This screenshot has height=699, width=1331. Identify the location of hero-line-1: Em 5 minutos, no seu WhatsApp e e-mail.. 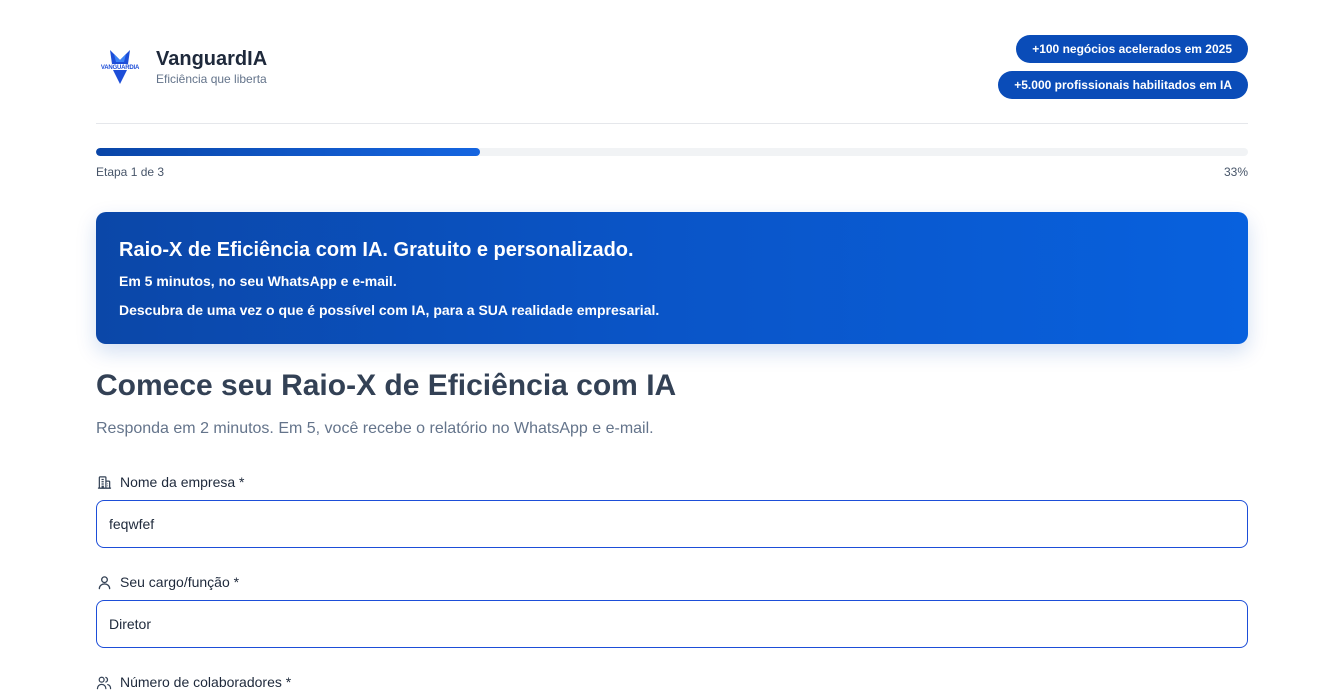
(258, 281).